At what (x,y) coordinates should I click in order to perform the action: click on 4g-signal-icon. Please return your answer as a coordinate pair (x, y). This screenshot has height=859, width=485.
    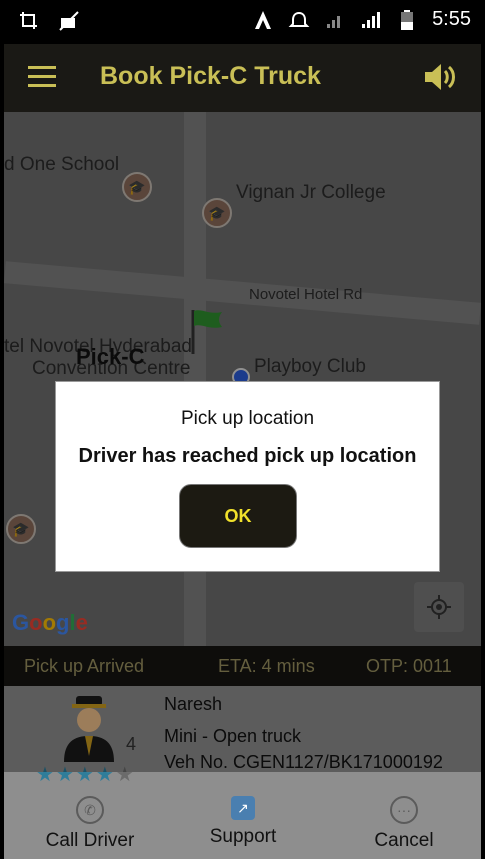
    Looking at the image, I should click on (371, 20).